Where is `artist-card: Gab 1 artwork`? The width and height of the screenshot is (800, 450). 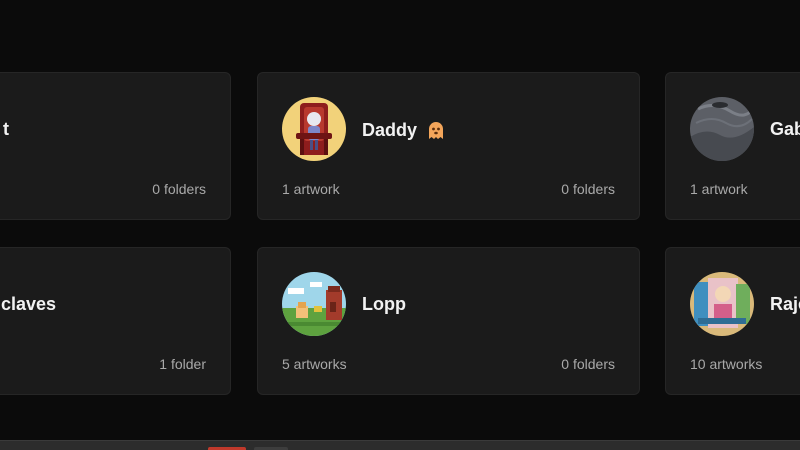 artist-card: Gab 1 artwork is located at coordinates (732, 146).